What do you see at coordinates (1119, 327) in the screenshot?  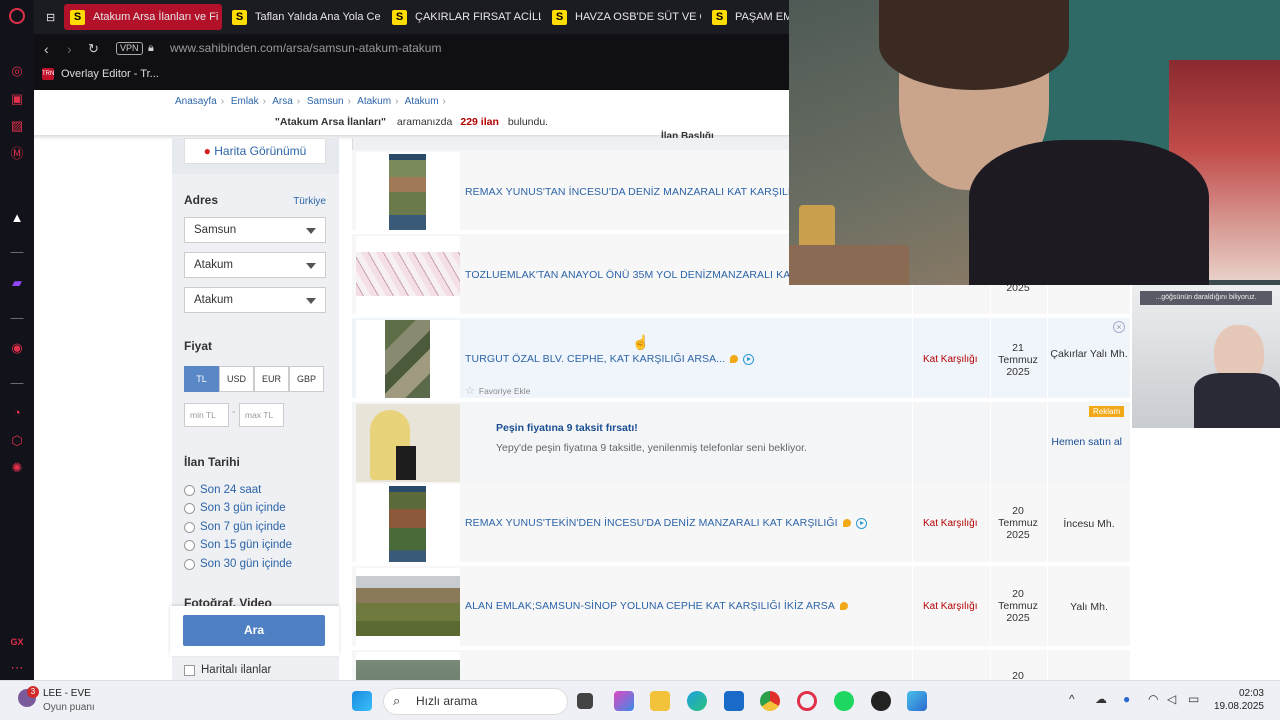 I see `close-icon: ×` at bounding box center [1119, 327].